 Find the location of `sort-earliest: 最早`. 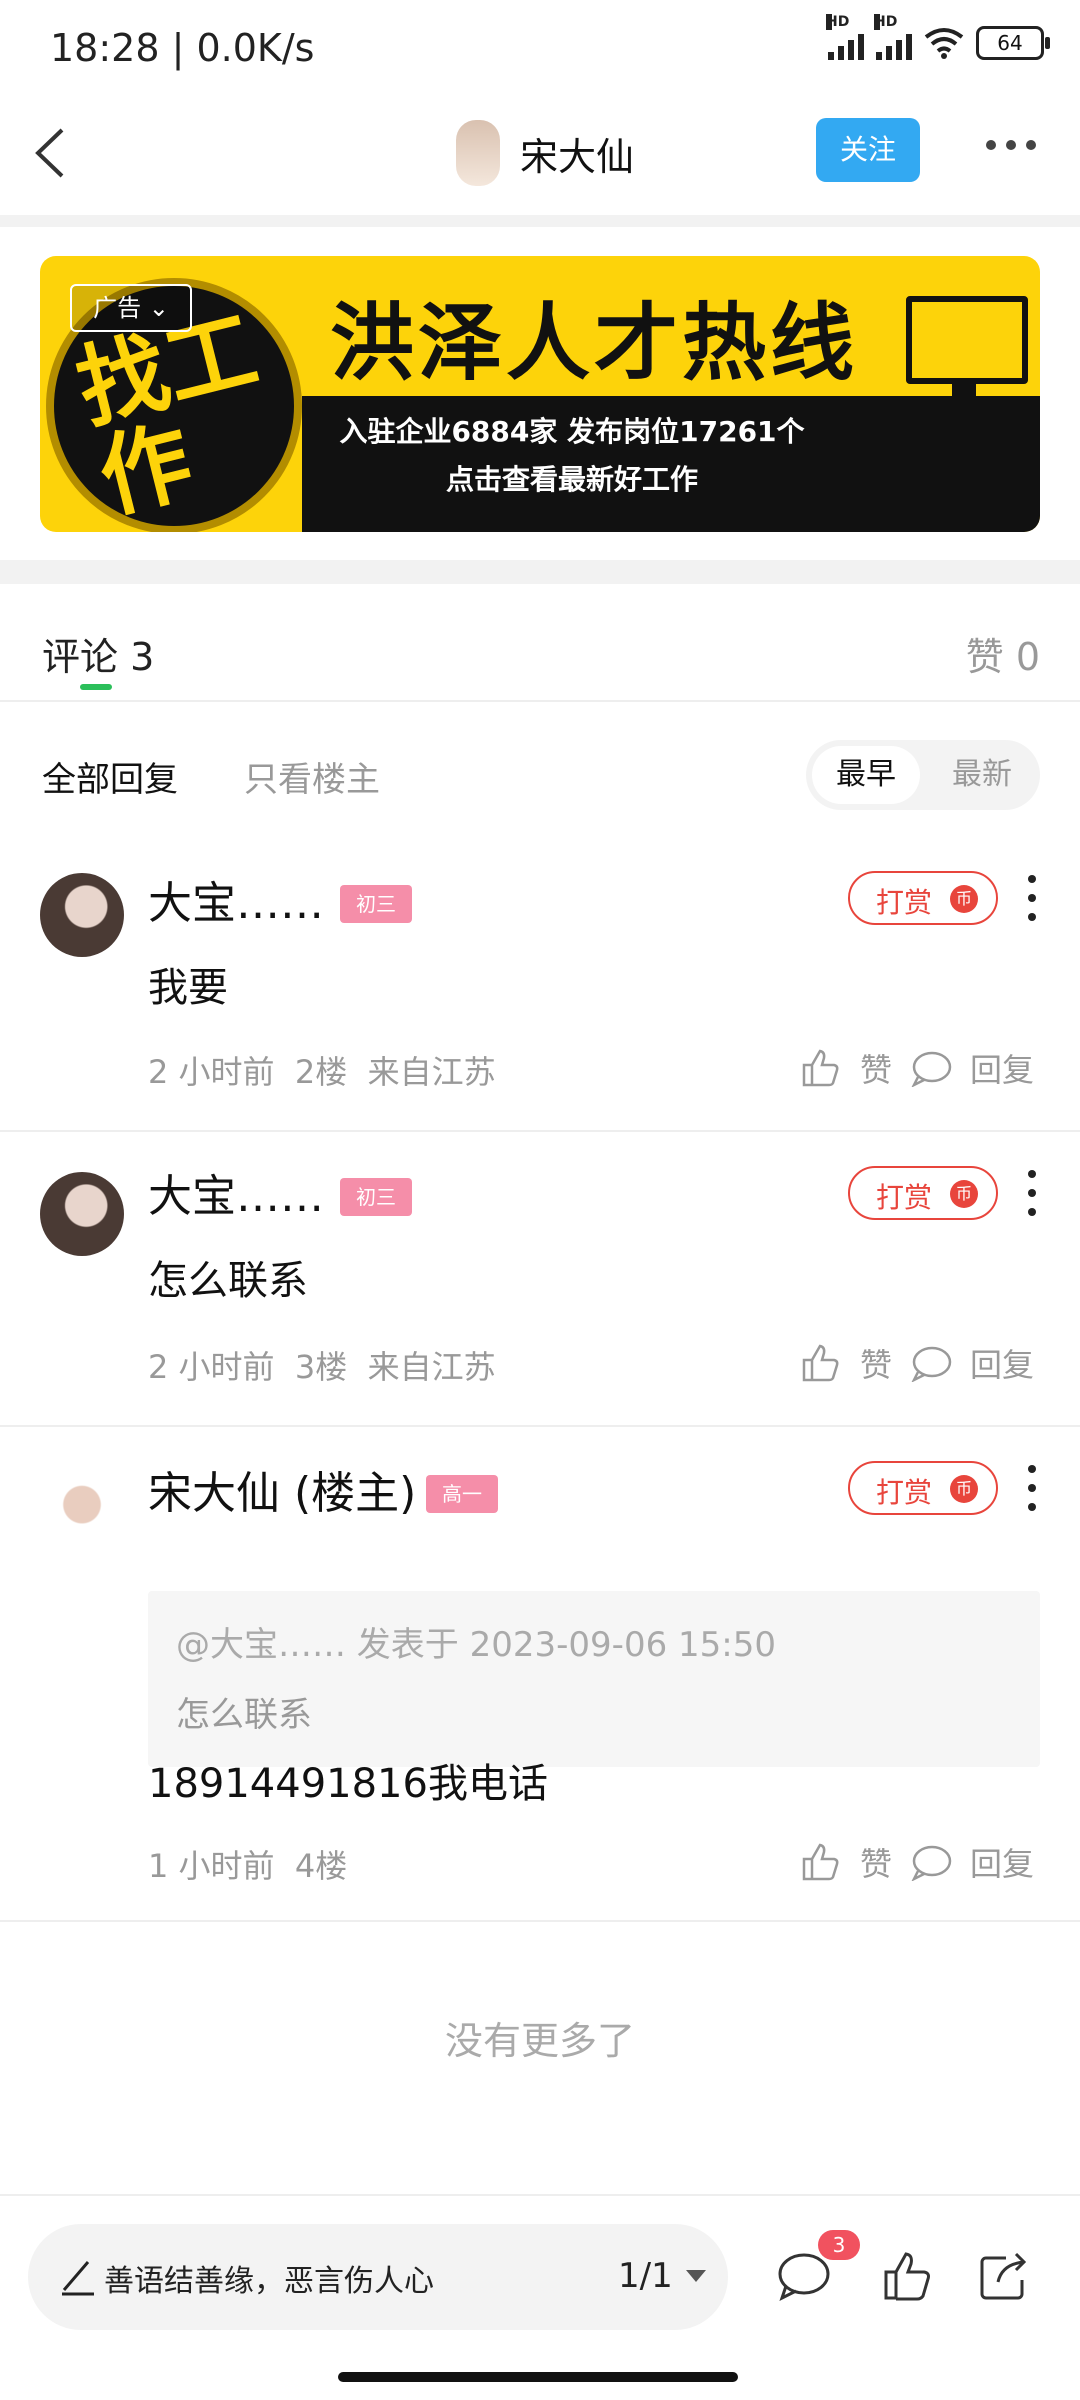

sort-earliest: 最早 is located at coordinates (866, 775).